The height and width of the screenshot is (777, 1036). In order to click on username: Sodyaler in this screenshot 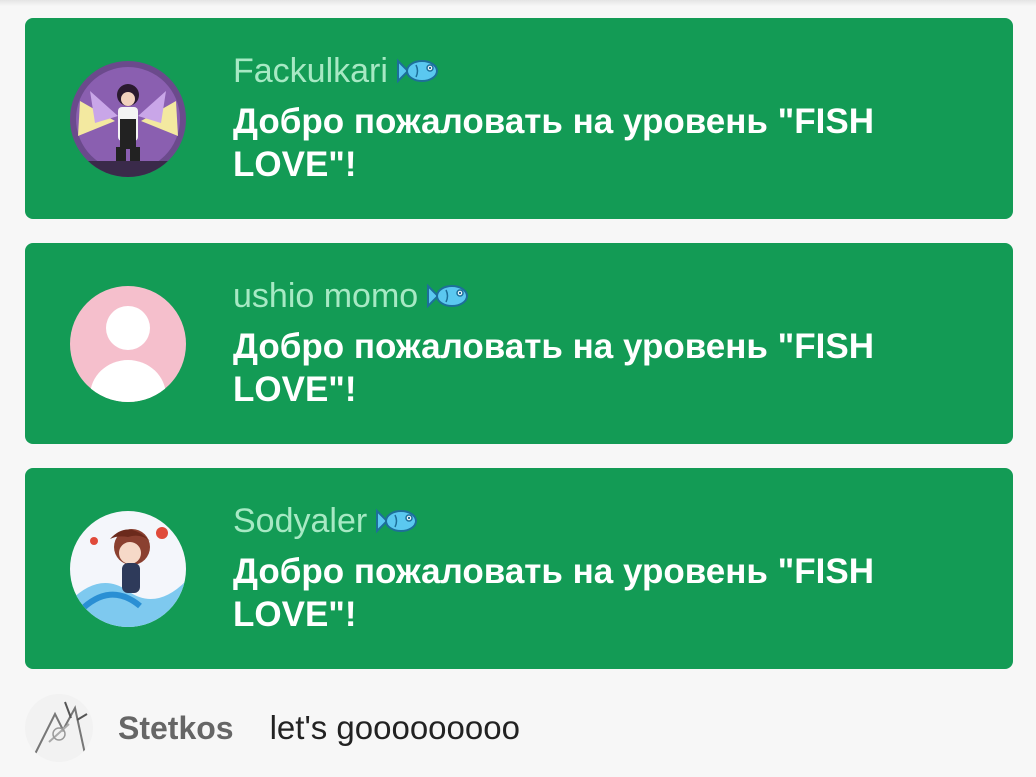, I will do `click(300, 521)`.